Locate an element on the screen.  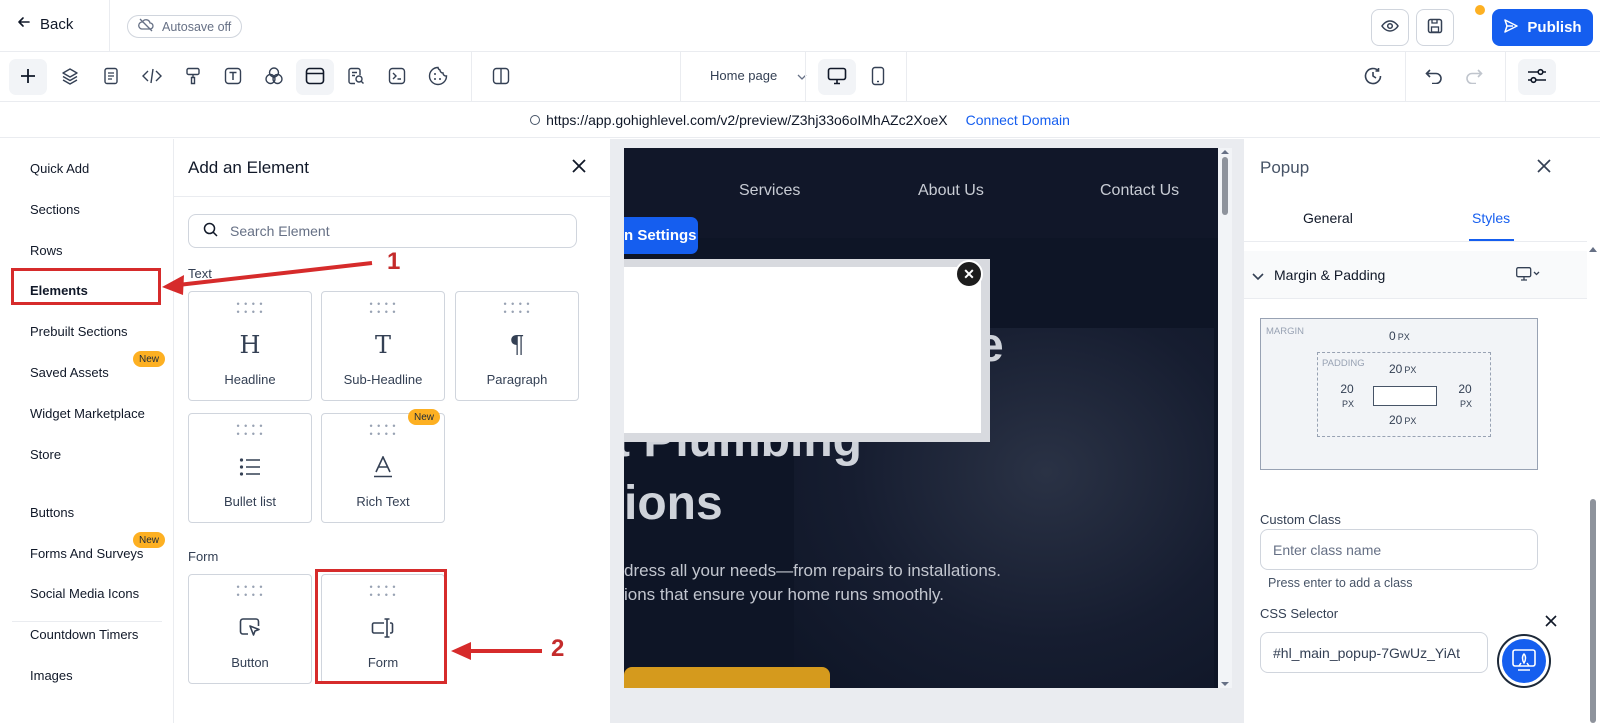
typography-button is located at coordinates (233, 77).